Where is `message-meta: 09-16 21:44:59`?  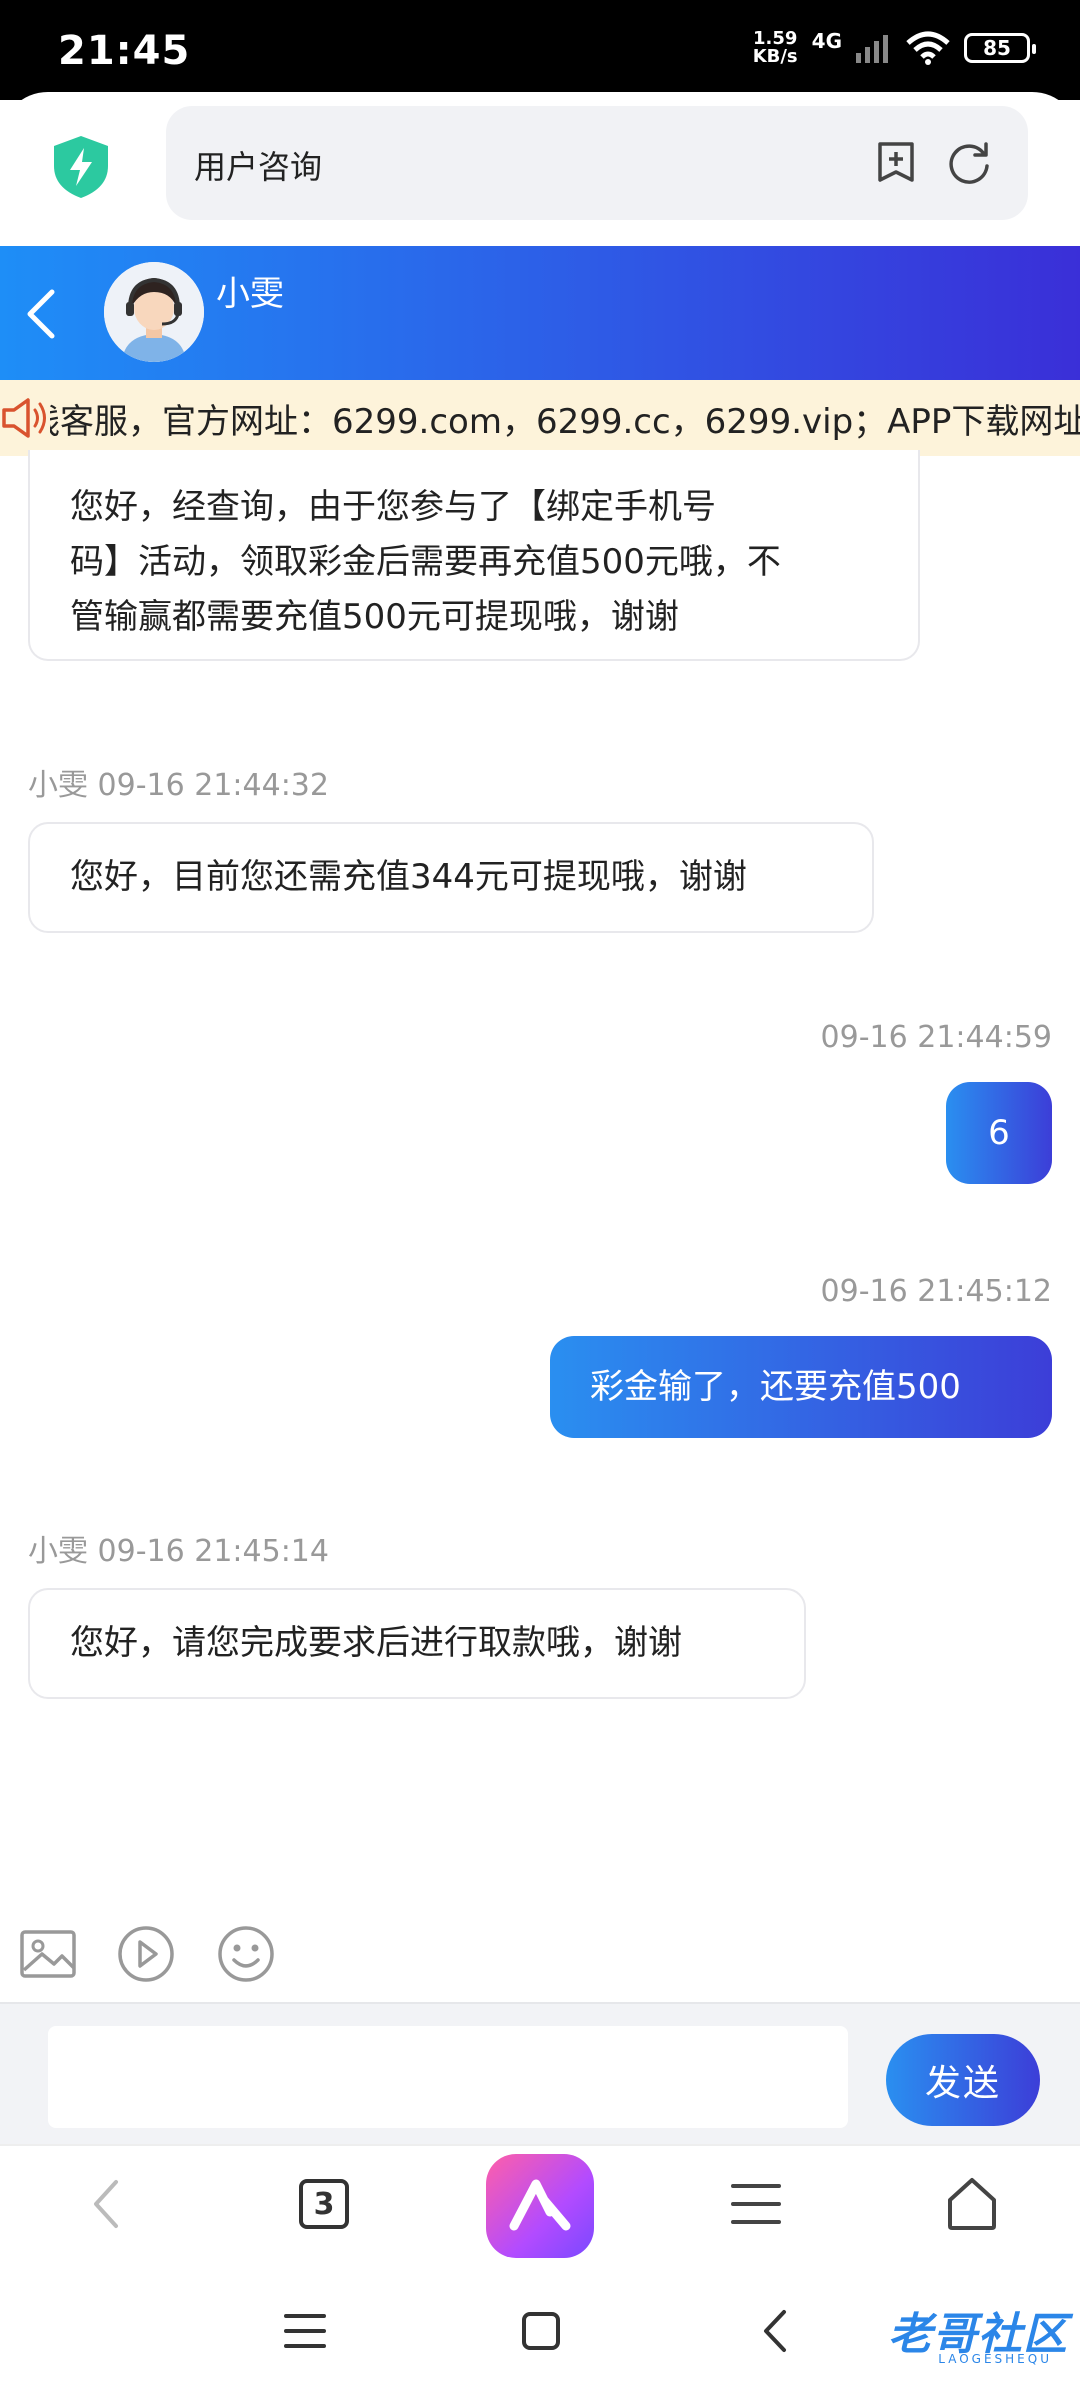
message-meta: 09-16 21:44:59 is located at coordinates (936, 1037).